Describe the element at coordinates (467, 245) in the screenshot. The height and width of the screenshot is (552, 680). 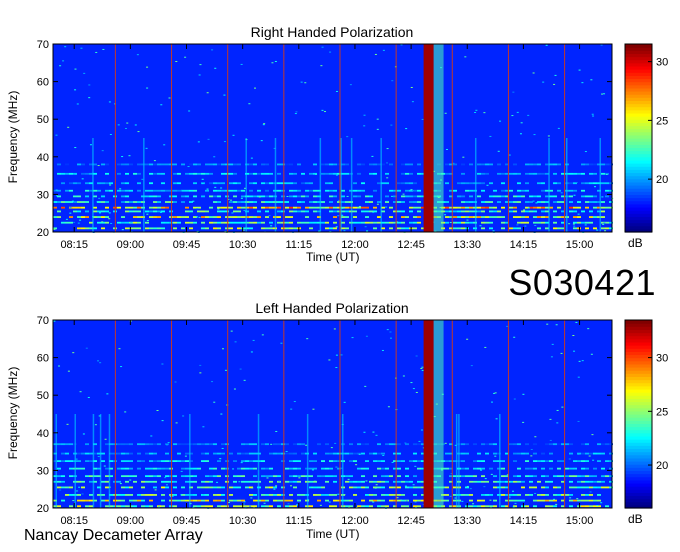
I see `x-tick-label: 13:30` at that location.